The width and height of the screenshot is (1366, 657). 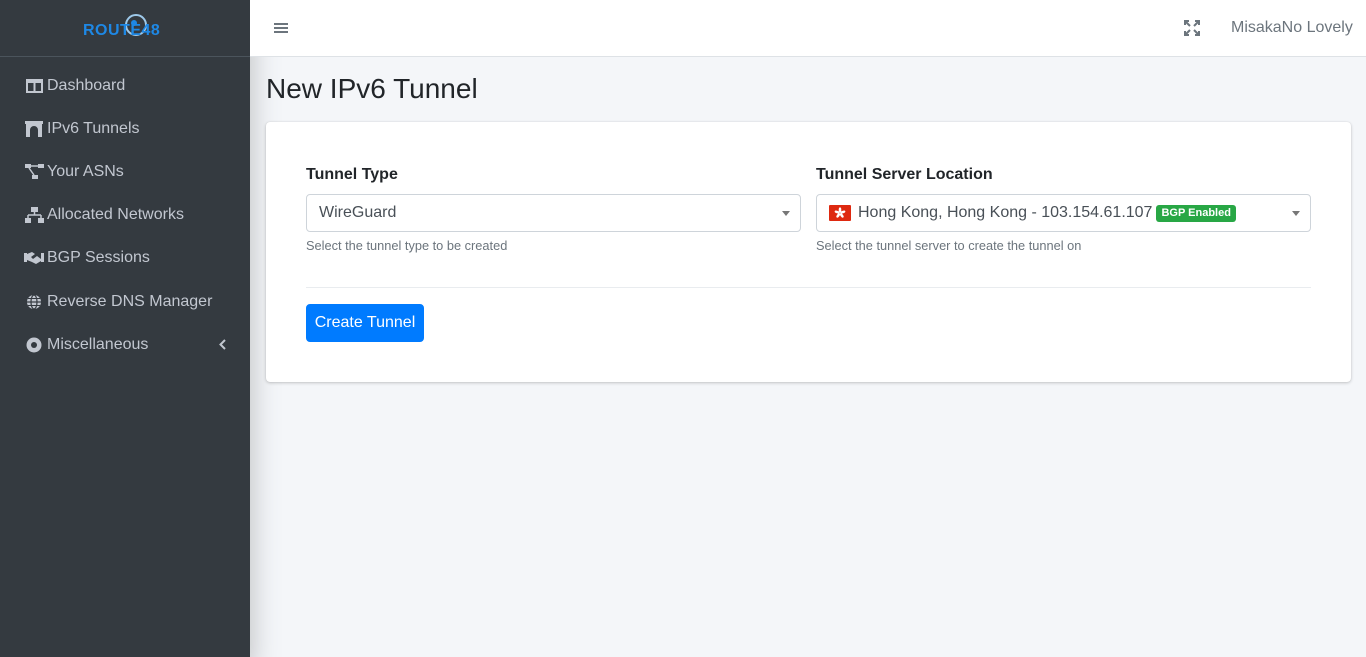 What do you see at coordinates (222, 346) in the screenshot?
I see `chevron-left-icon` at bounding box center [222, 346].